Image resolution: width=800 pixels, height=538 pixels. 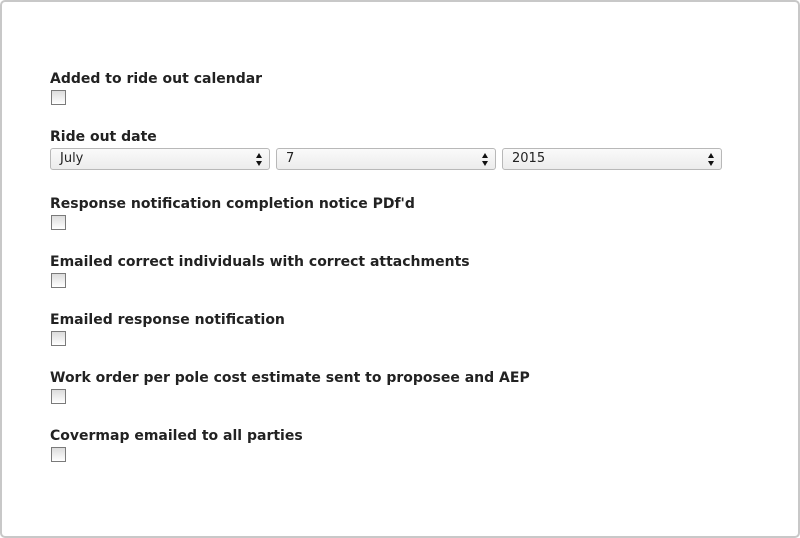 I want to click on emailed-response-checkbox, so click(x=58, y=338).